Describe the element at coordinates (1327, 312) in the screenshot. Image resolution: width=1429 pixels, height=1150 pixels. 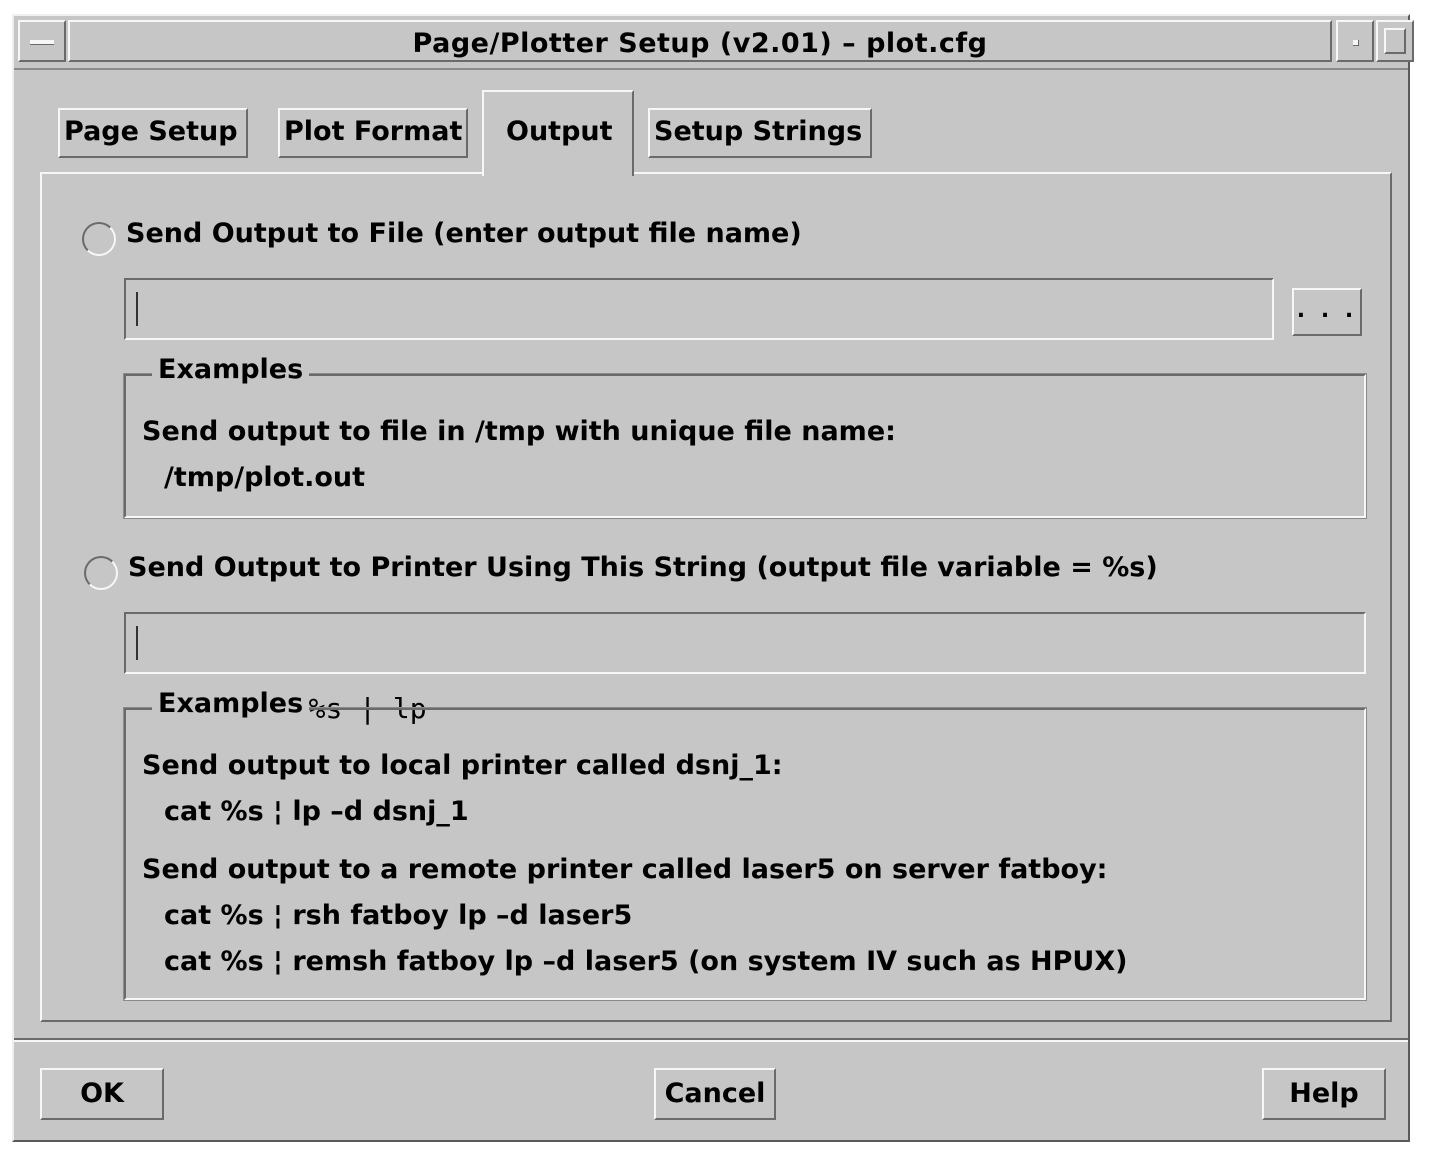
I see `browse-button: . . .` at that location.